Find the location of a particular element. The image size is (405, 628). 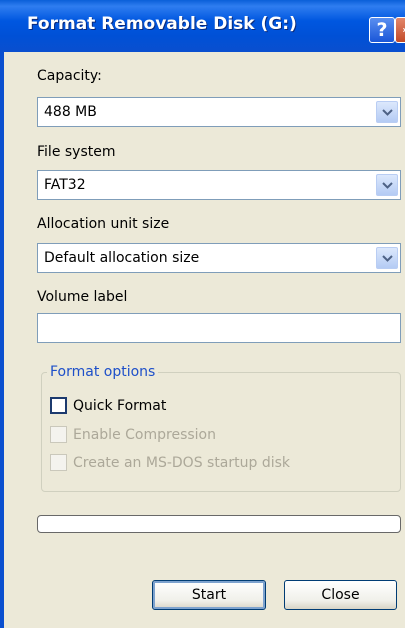

quick-format-checkbox is located at coordinates (58, 405).